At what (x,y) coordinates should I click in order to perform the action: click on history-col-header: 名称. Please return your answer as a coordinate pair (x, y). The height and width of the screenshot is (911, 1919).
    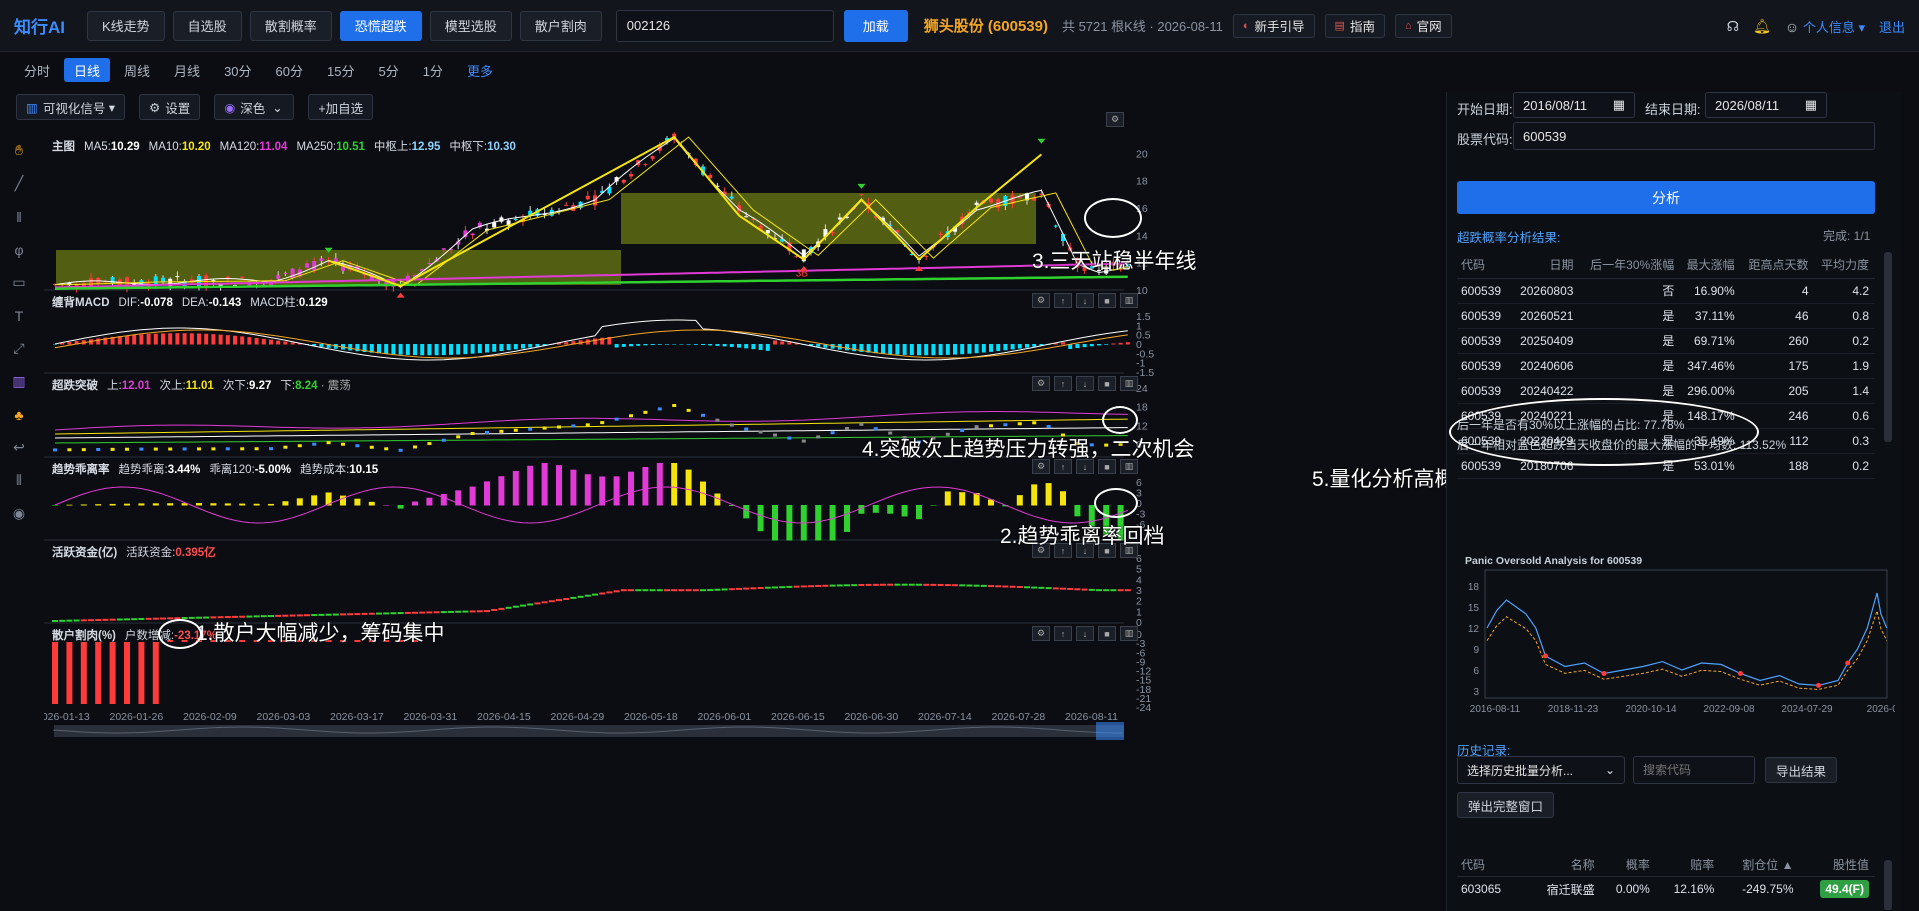
    Looking at the image, I should click on (1563, 865).